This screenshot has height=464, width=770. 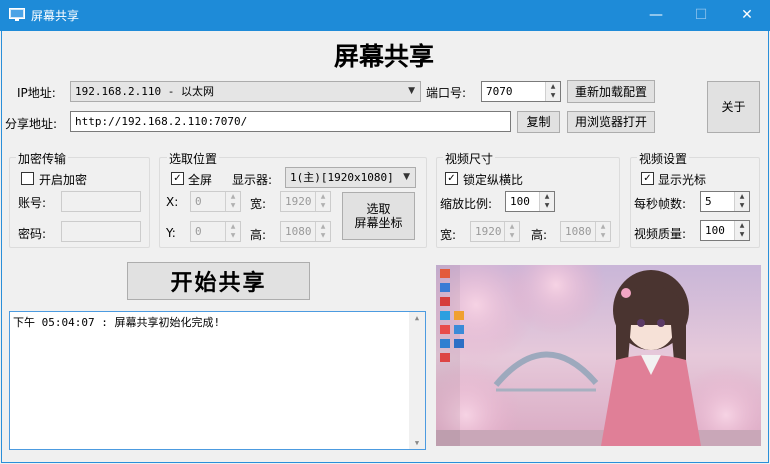 What do you see at coordinates (17, 15) in the screenshot?
I see `app-icon` at bounding box center [17, 15].